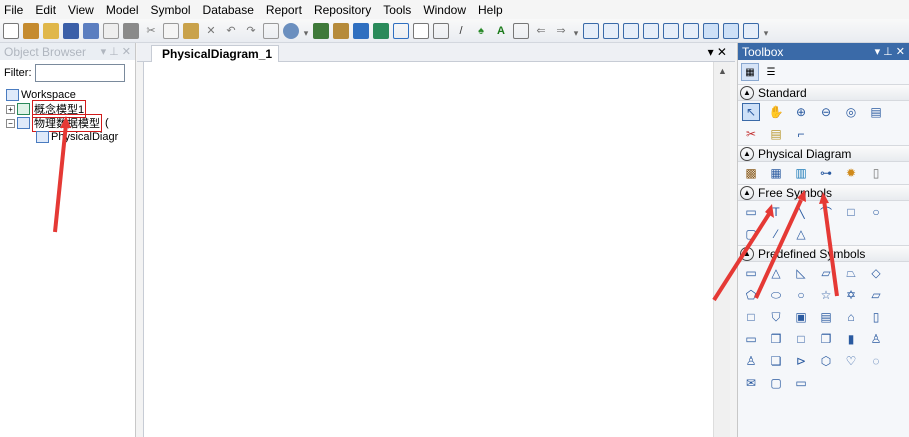 This screenshot has height=437, width=909. I want to click on grid-icon, so click(441, 30).